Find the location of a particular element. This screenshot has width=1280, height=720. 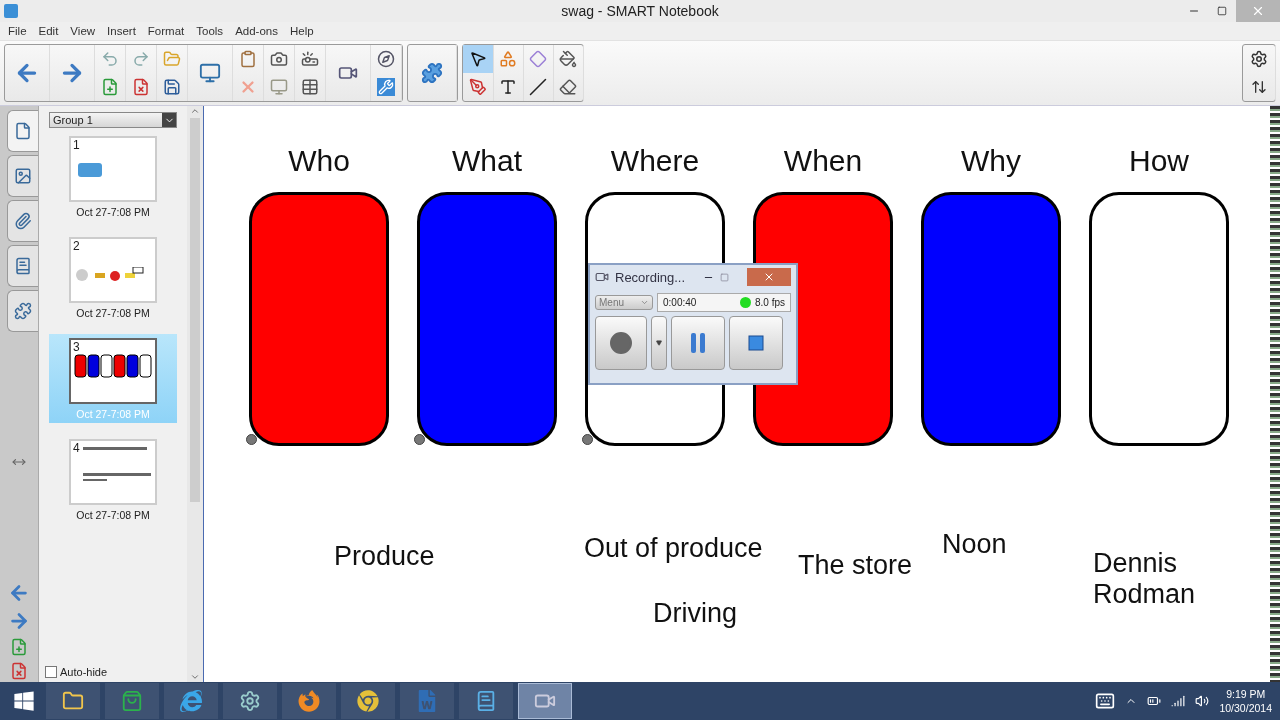

paperclip-icon is located at coordinates (23, 221).